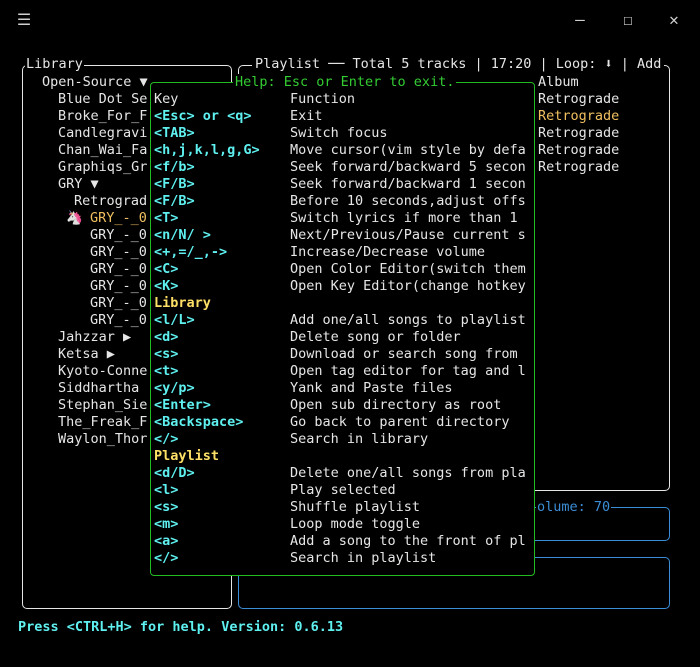  Describe the element at coordinates (174, 473) in the screenshot. I see `help-key: <d/D>` at that location.